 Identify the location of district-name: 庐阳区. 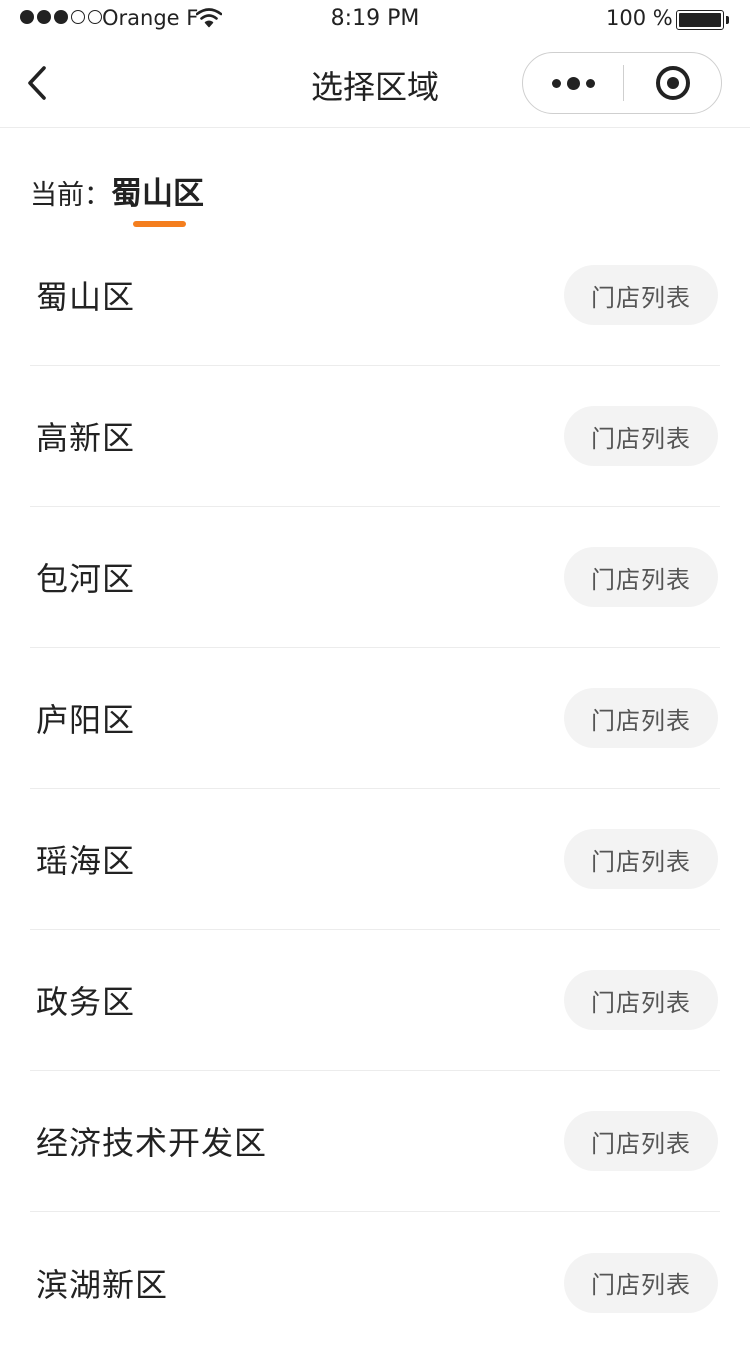
(86, 720).